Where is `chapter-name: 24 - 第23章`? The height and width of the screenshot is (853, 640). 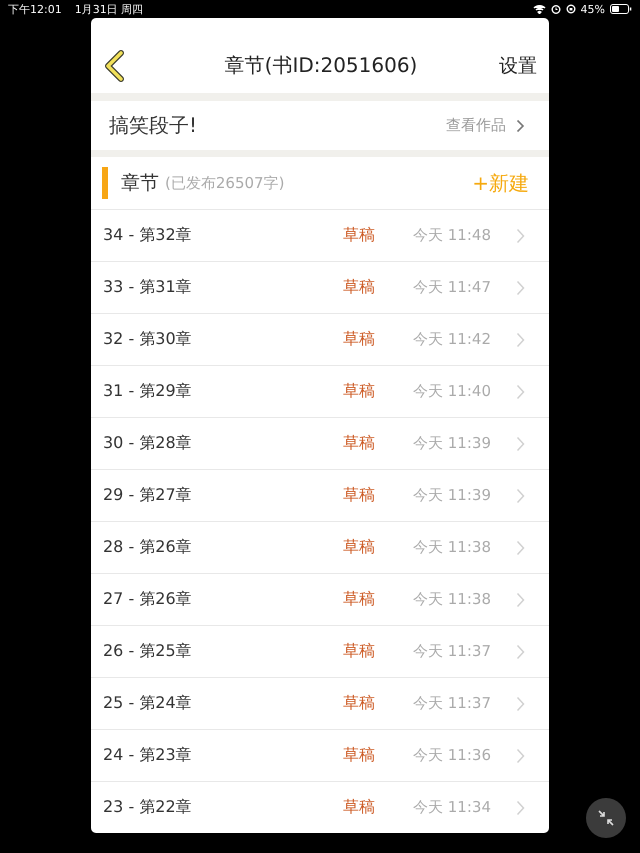 chapter-name: 24 - 第23章 is located at coordinates (223, 755).